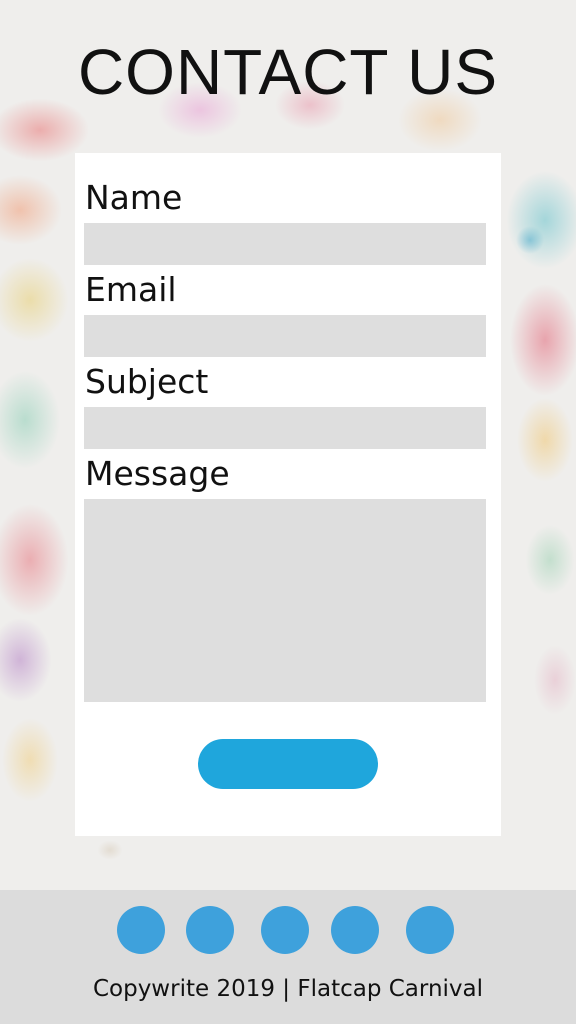 This screenshot has height=1024, width=576. What do you see at coordinates (157, 473) in the screenshot?
I see `message-label: Message` at bounding box center [157, 473].